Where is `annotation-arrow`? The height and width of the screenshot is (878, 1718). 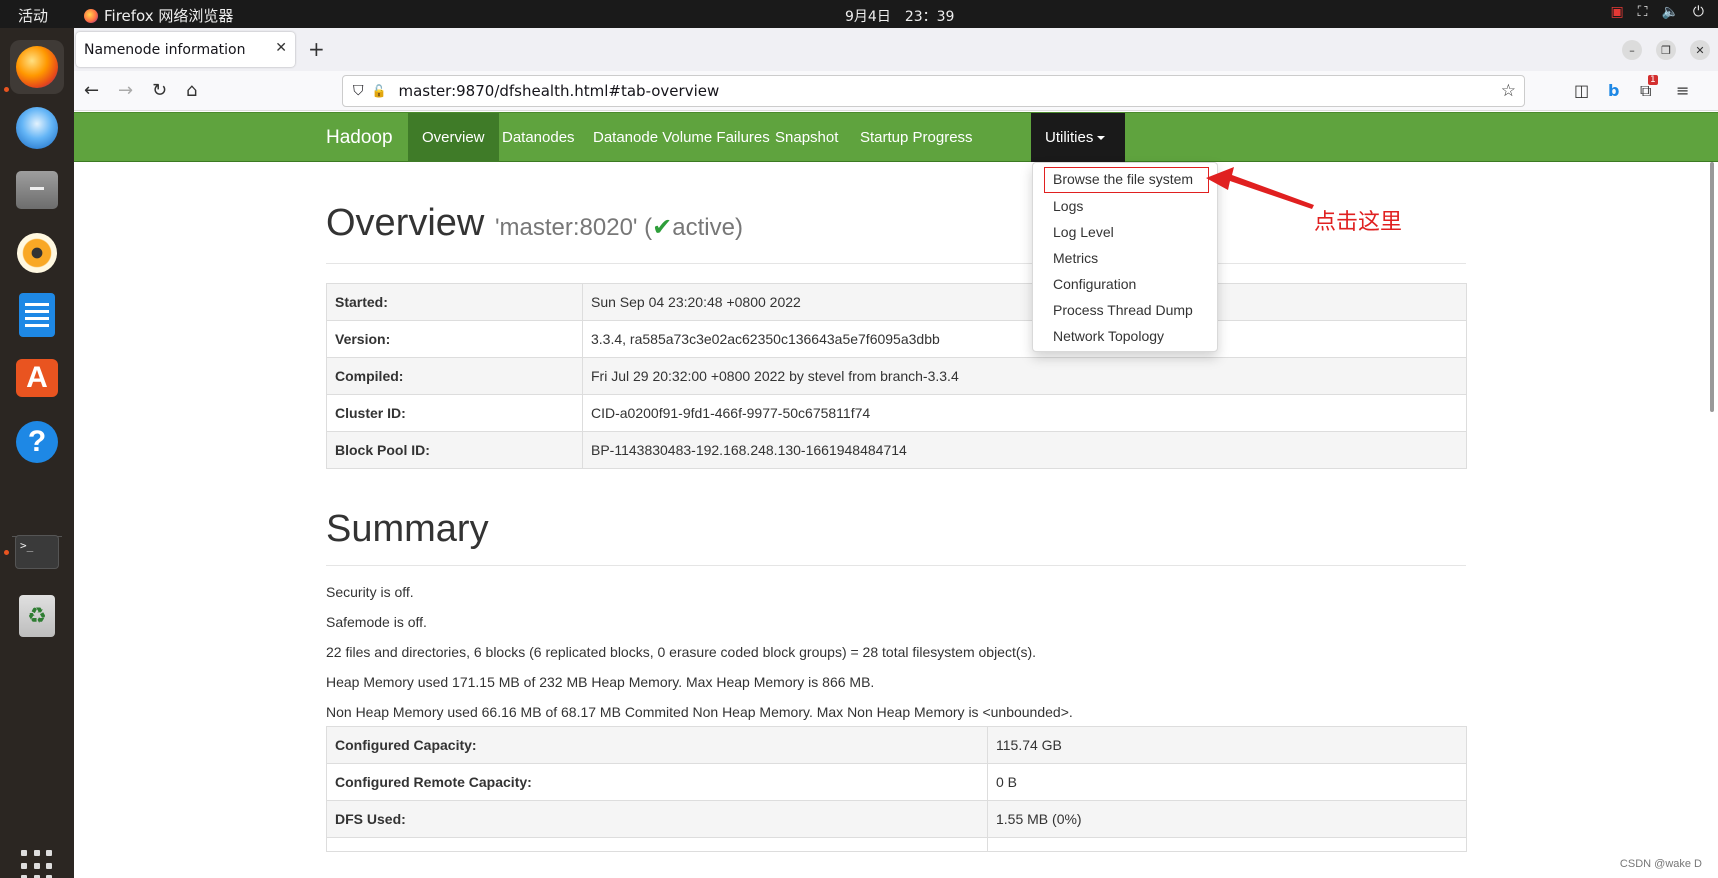 annotation-arrow is located at coordinates (1260, 188).